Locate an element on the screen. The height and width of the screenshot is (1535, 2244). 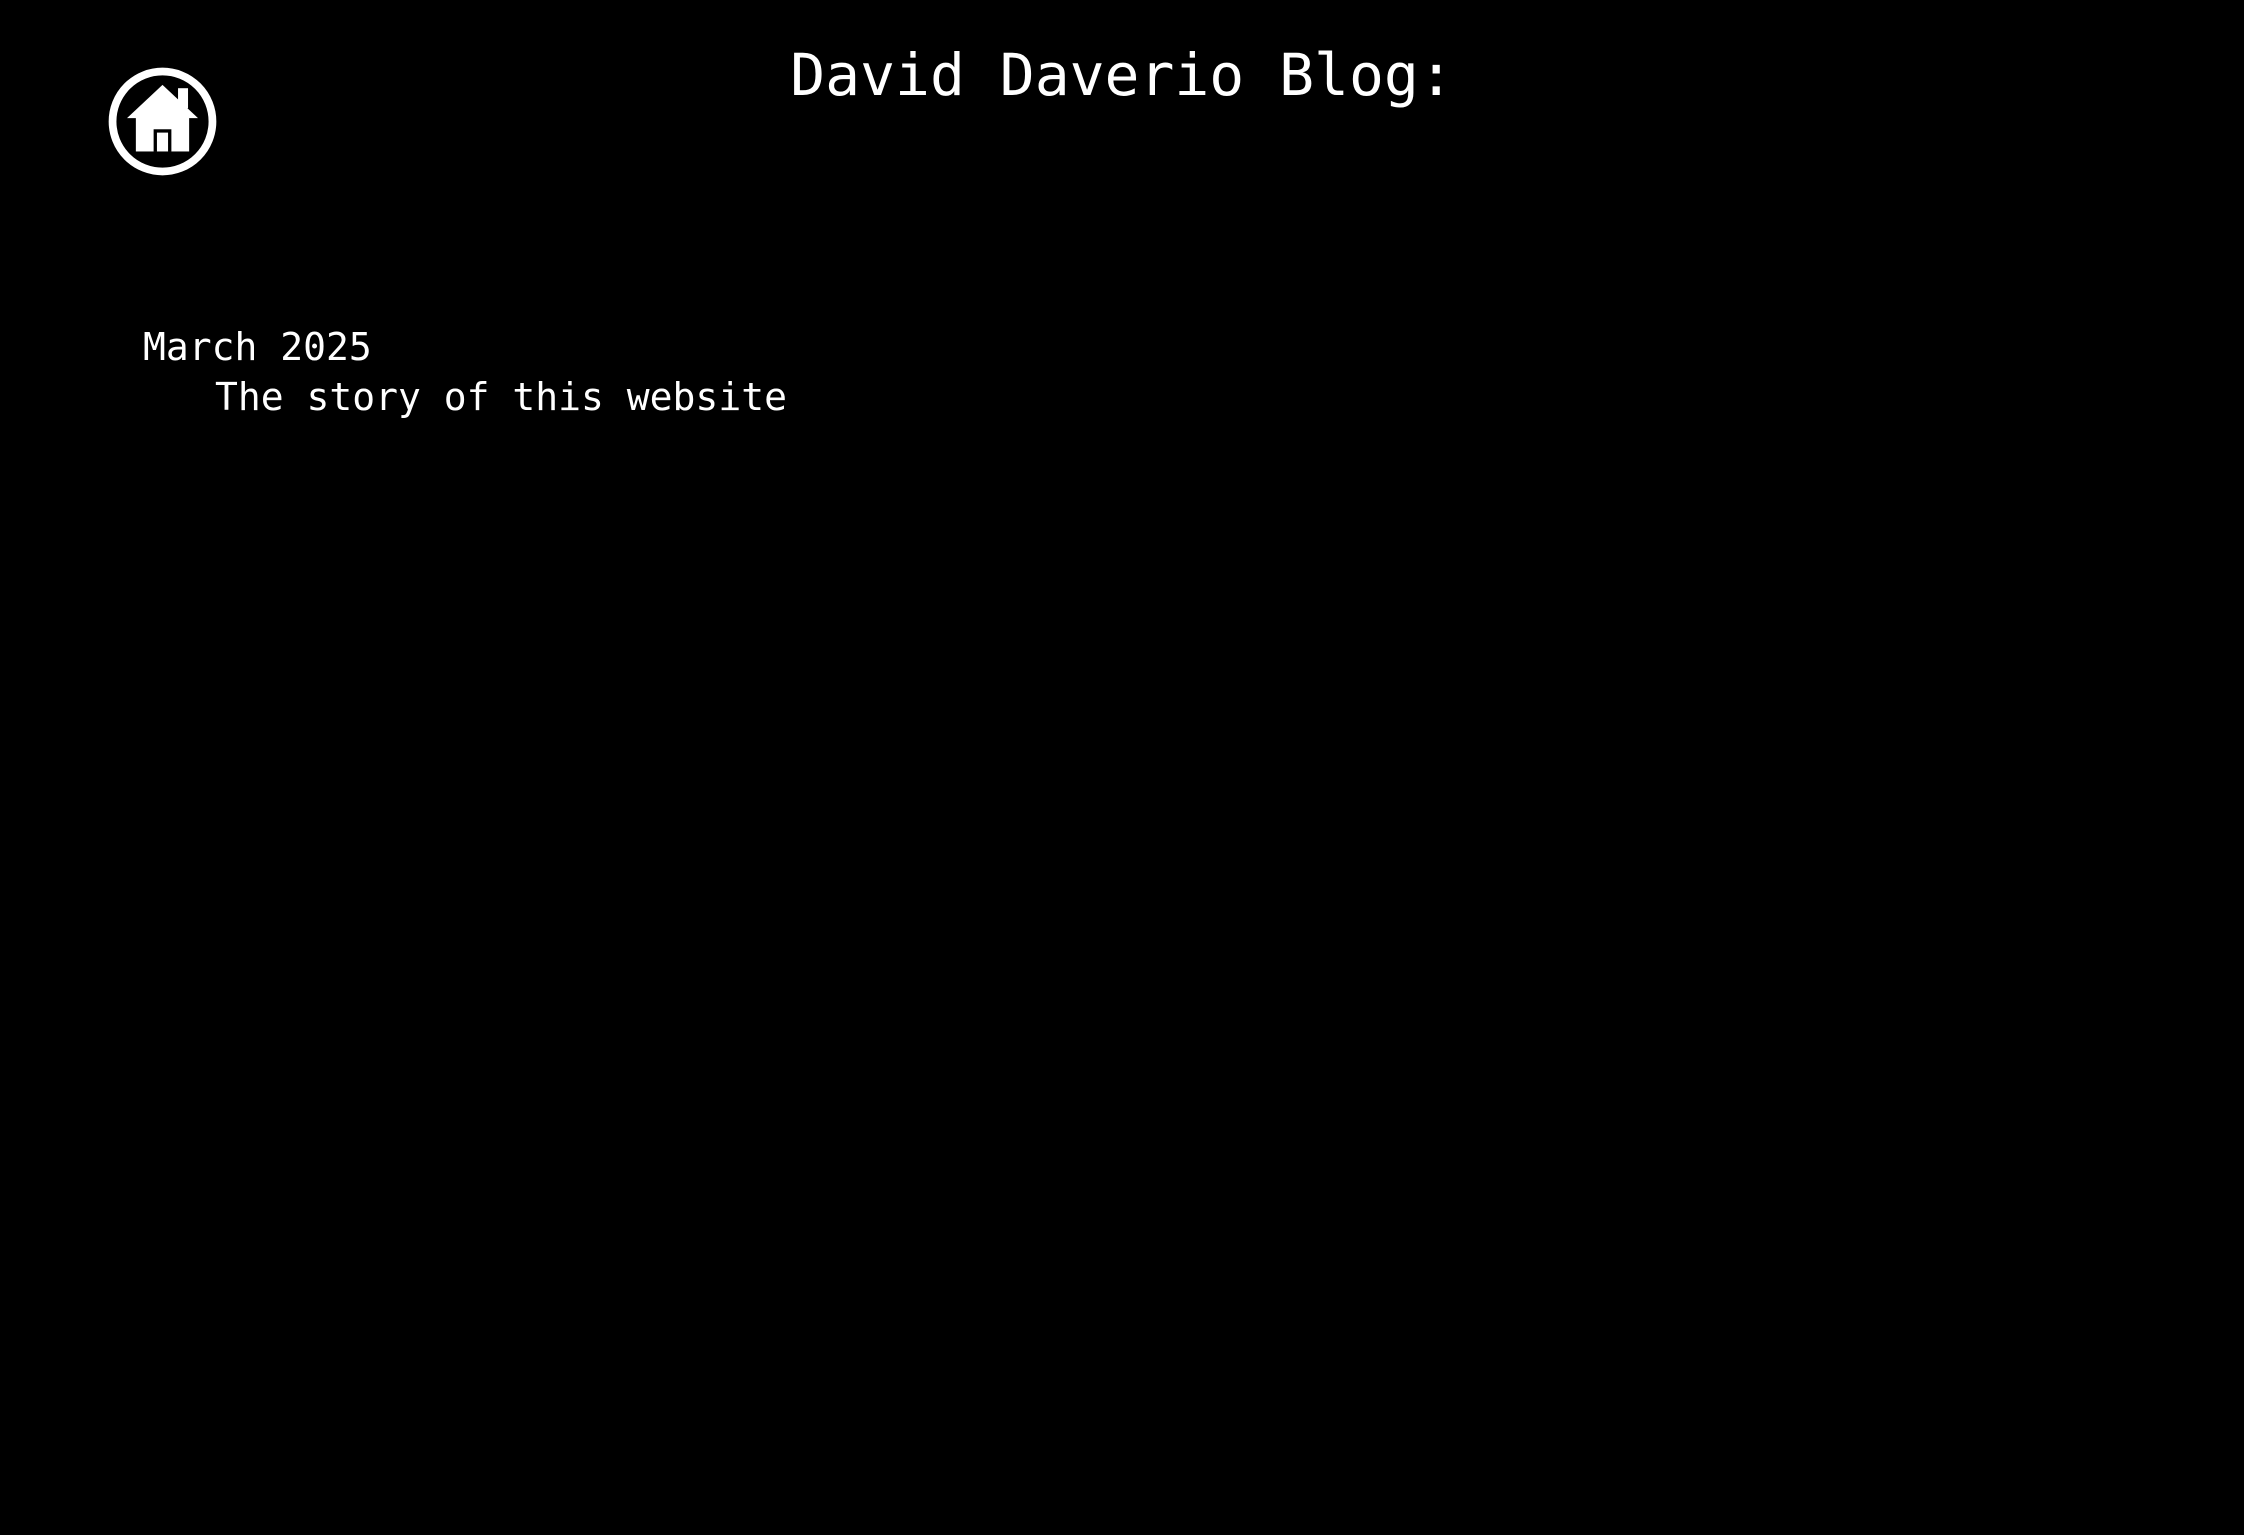
page-title: David Daverio Blog: is located at coordinates (1122, 75).